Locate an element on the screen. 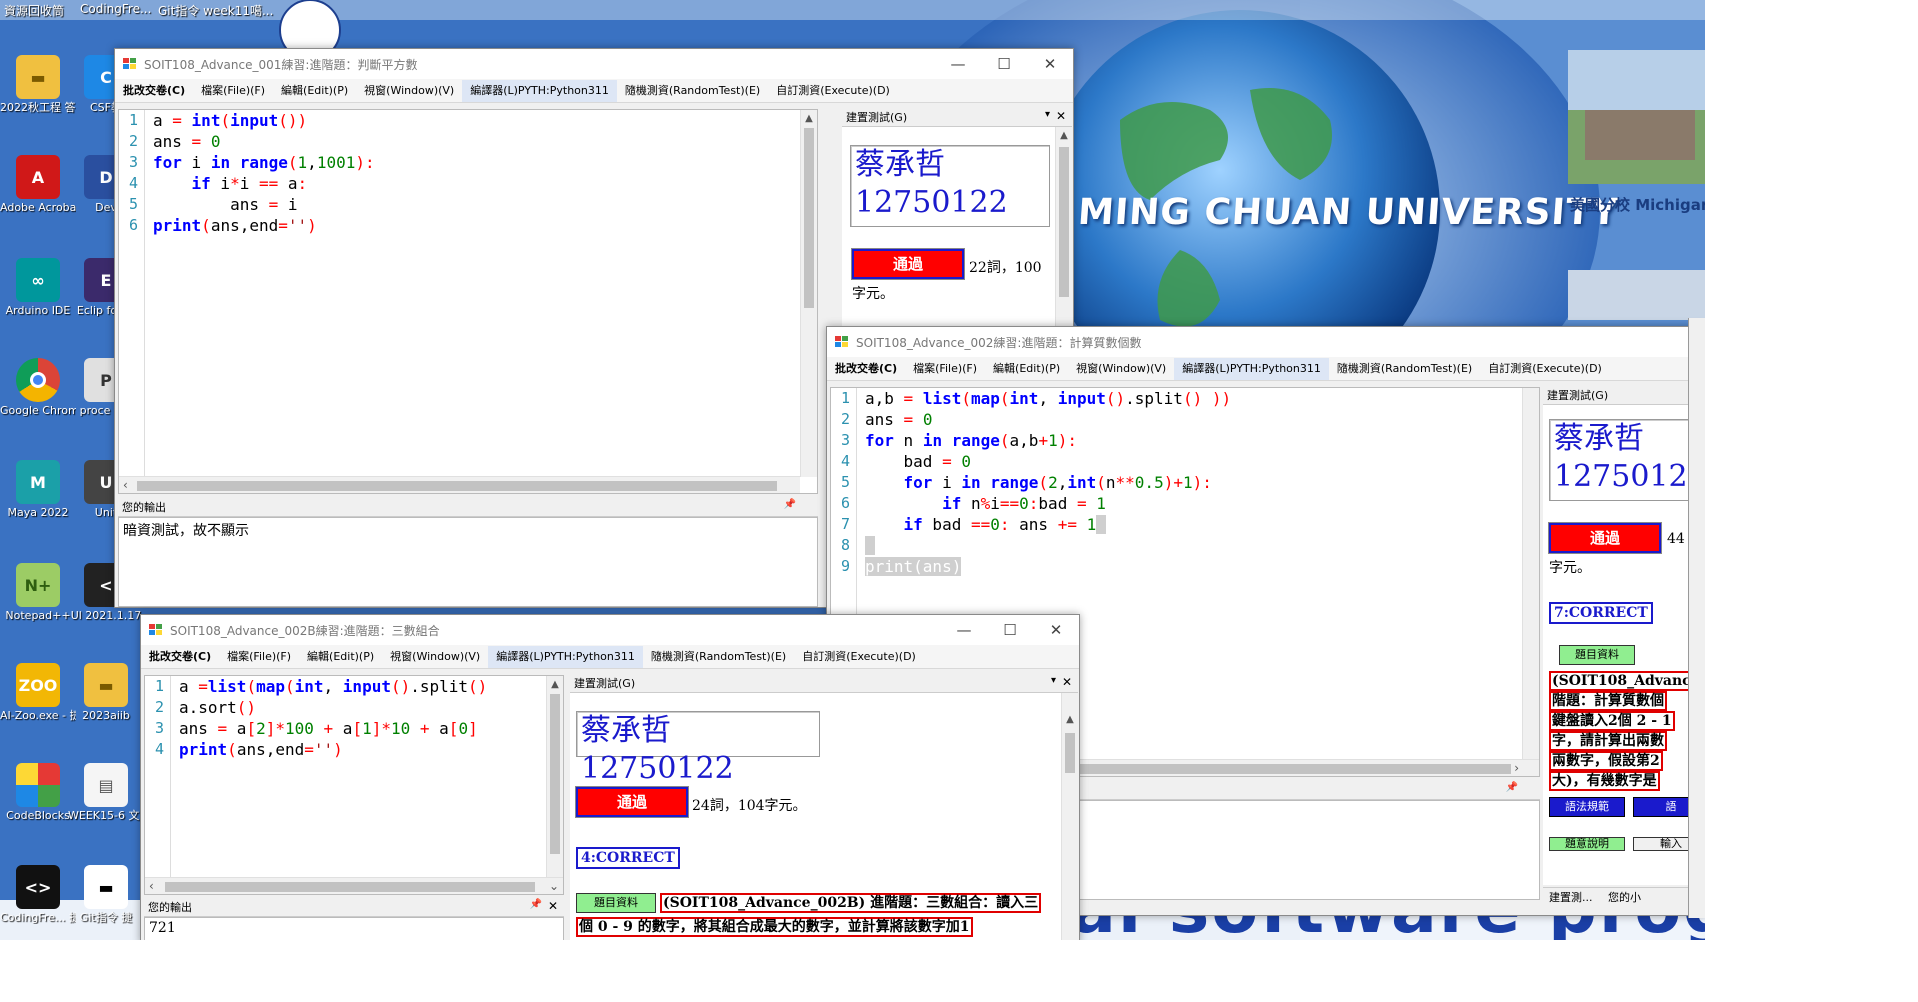 This screenshot has width=1918, height=1002. desktop-icon-adobe: A Adobe Acrobat is located at coordinates (38, 184).